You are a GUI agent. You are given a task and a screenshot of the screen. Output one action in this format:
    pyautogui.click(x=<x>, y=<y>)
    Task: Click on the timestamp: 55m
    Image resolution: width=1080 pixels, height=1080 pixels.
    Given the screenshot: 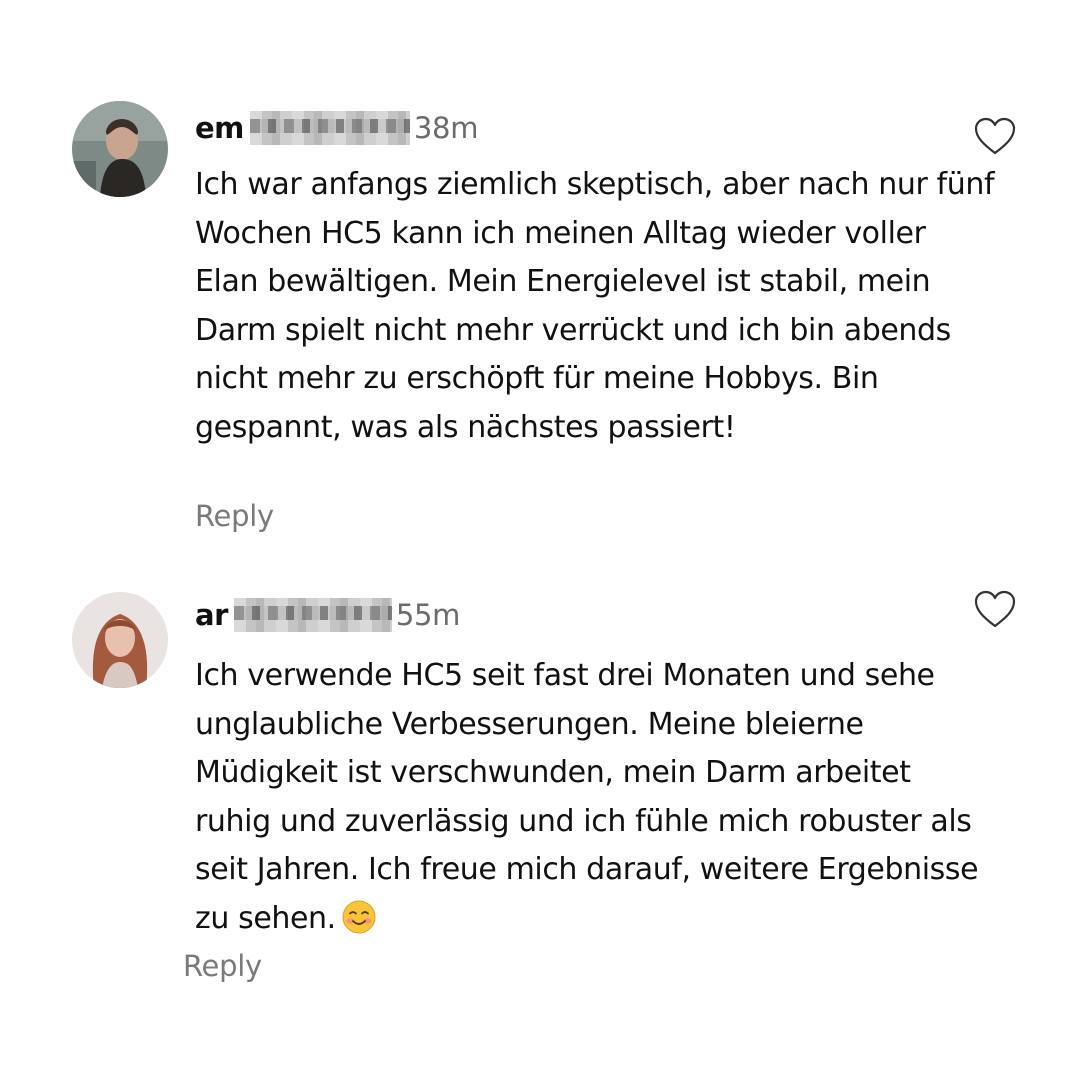 What is the action you would take?
    pyautogui.click(x=428, y=615)
    